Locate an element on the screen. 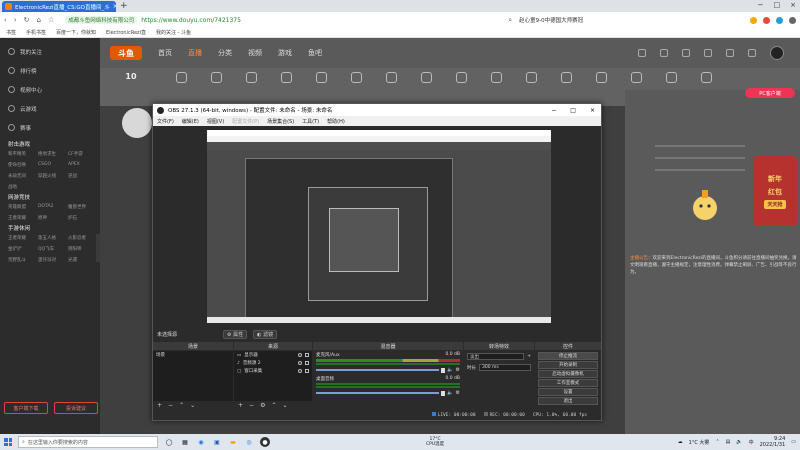 This screenshot has height=450, width=800. remove-scene-button: − is located at coordinates (170, 405).